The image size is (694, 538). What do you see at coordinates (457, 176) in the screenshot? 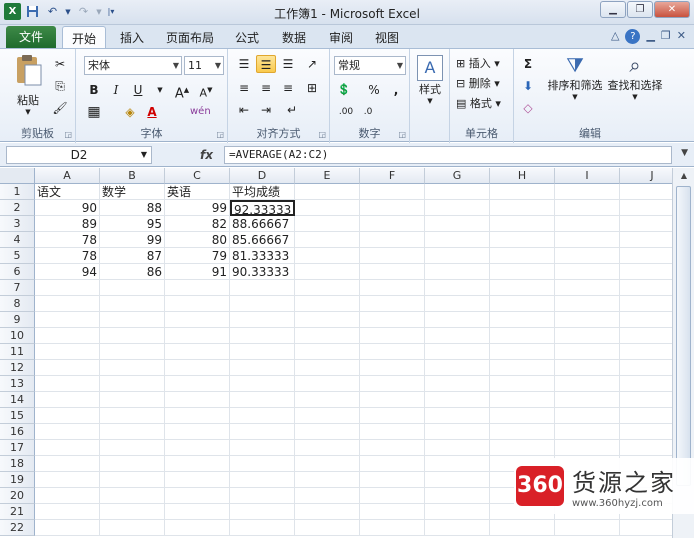
I see `column-header: G` at bounding box center [457, 176].